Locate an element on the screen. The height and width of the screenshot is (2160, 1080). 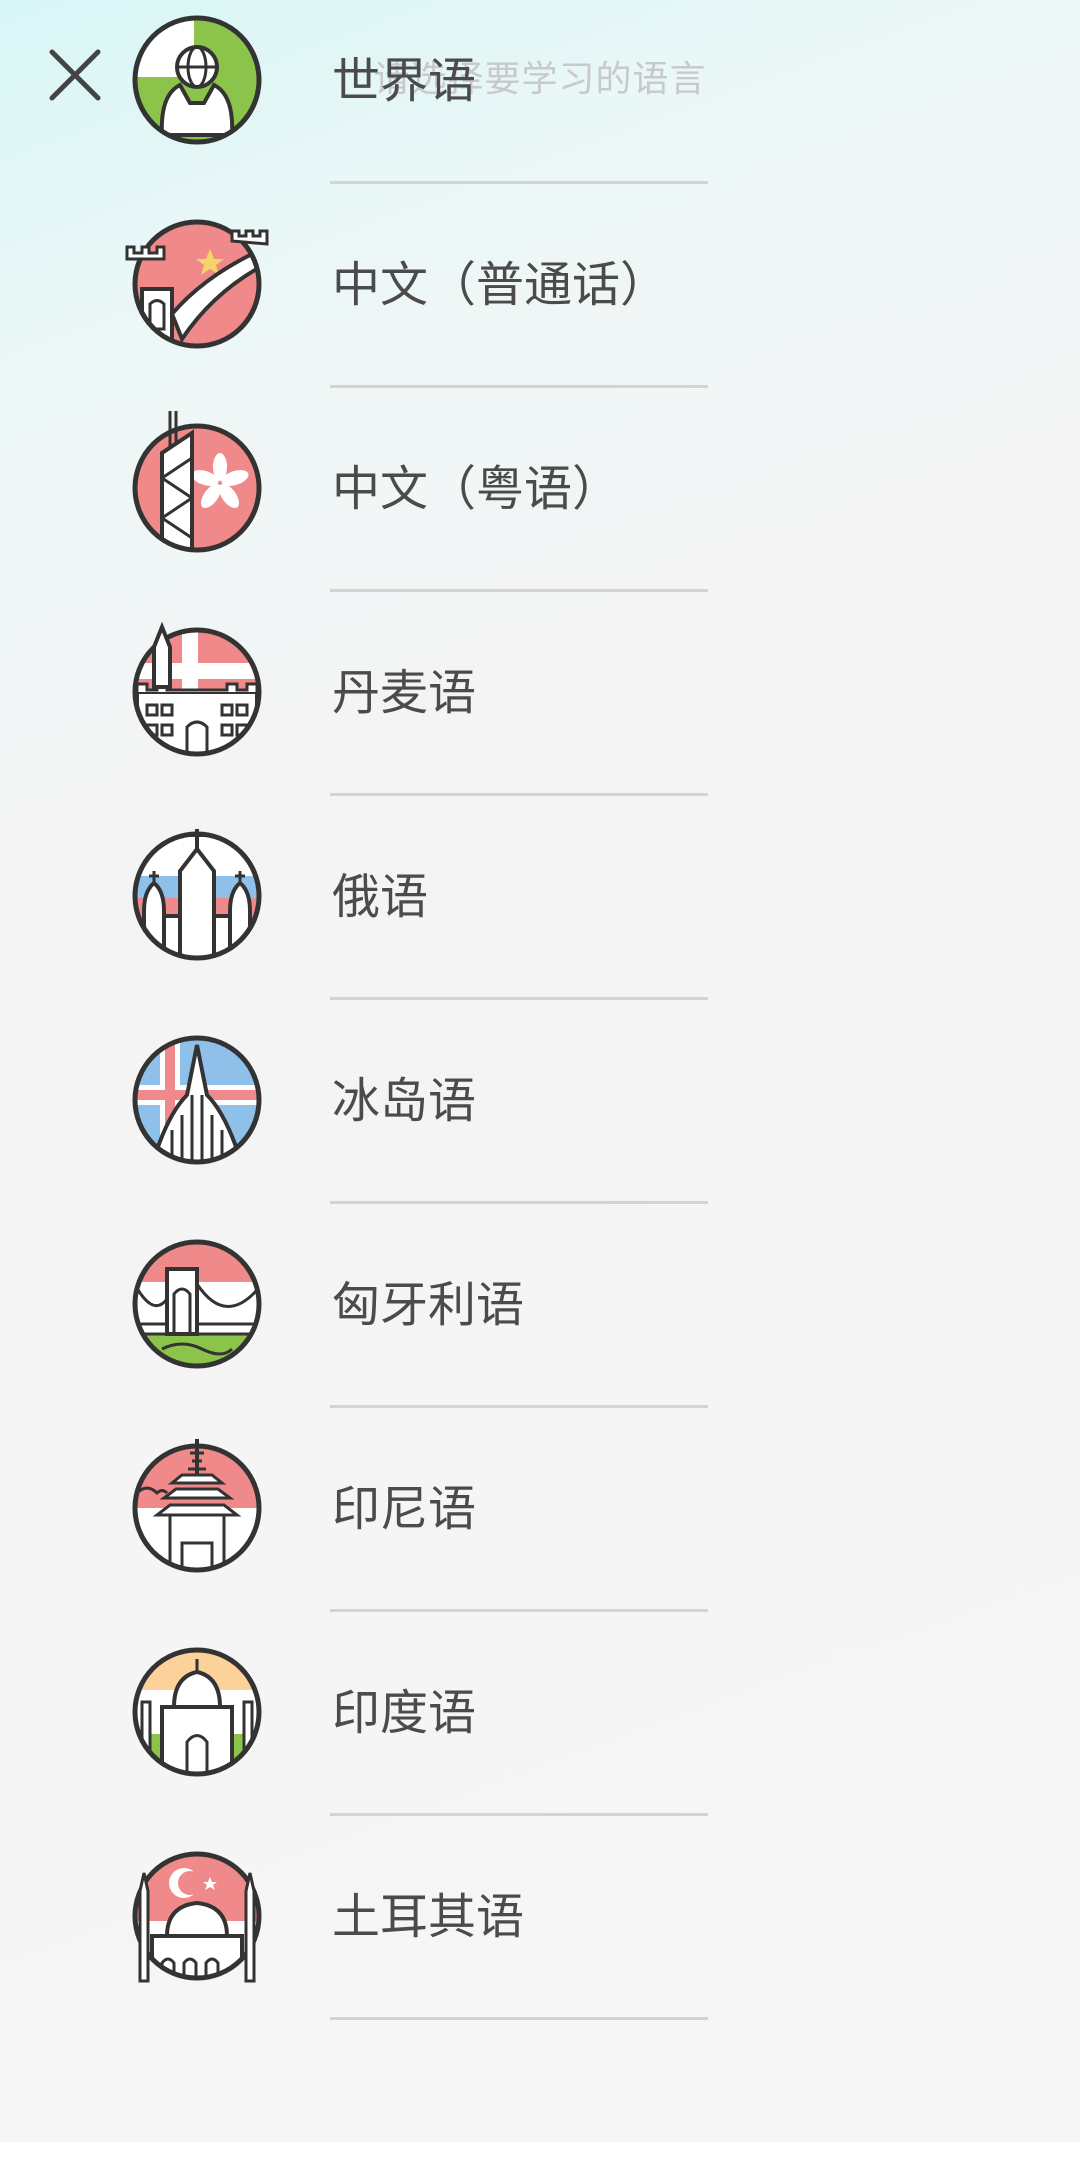
language-item-mandarin: 中文（普通话） is located at coordinates (540, 285).